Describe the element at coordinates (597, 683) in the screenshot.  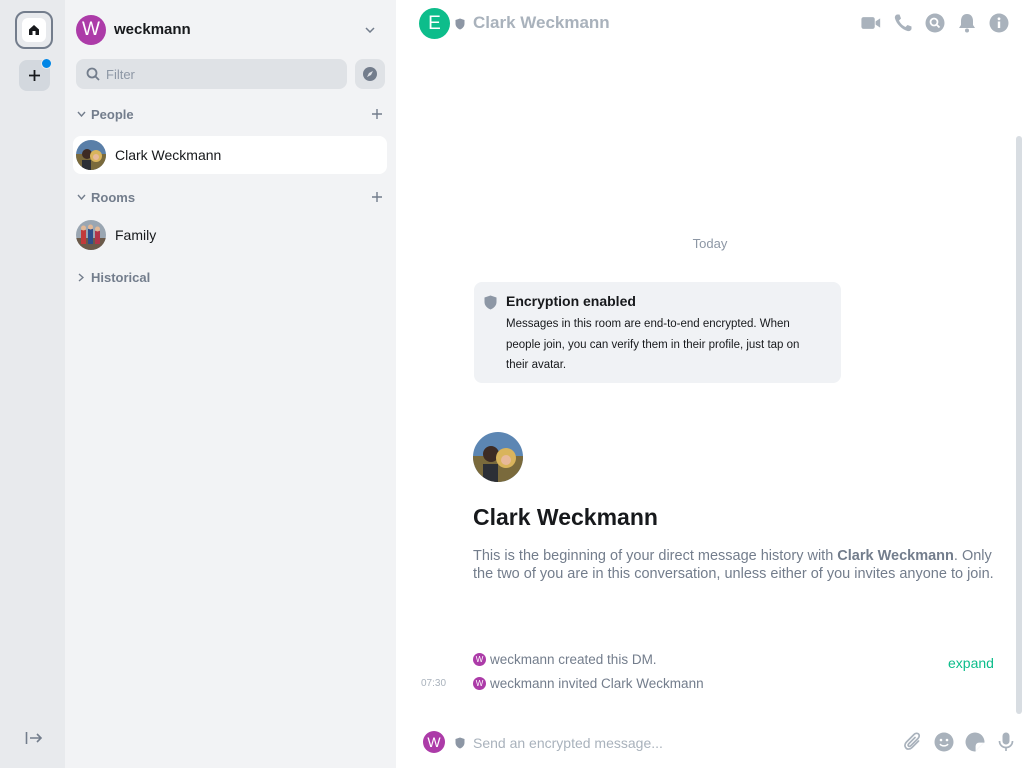
I see `event-text: weckmann invited Clark Weckmann` at that location.